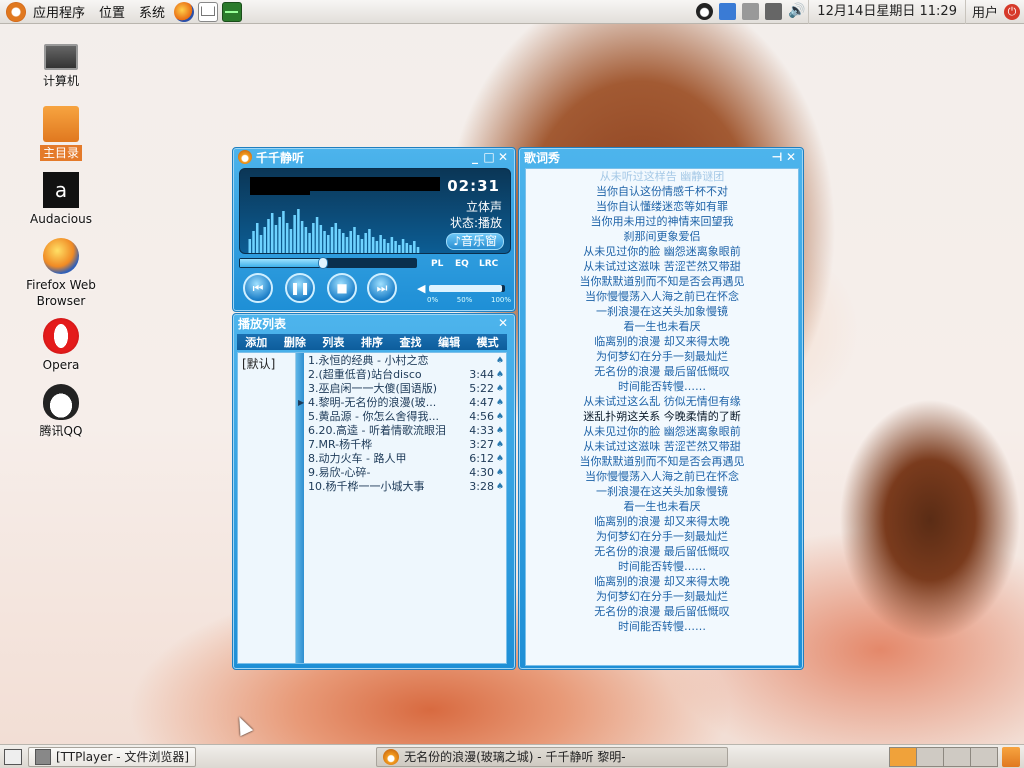 The width and height of the screenshot is (1024, 768). What do you see at coordinates (372, 342) in the screenshot?
I see `playlist-menu-item: 排序` at bounding box center [372, 342].